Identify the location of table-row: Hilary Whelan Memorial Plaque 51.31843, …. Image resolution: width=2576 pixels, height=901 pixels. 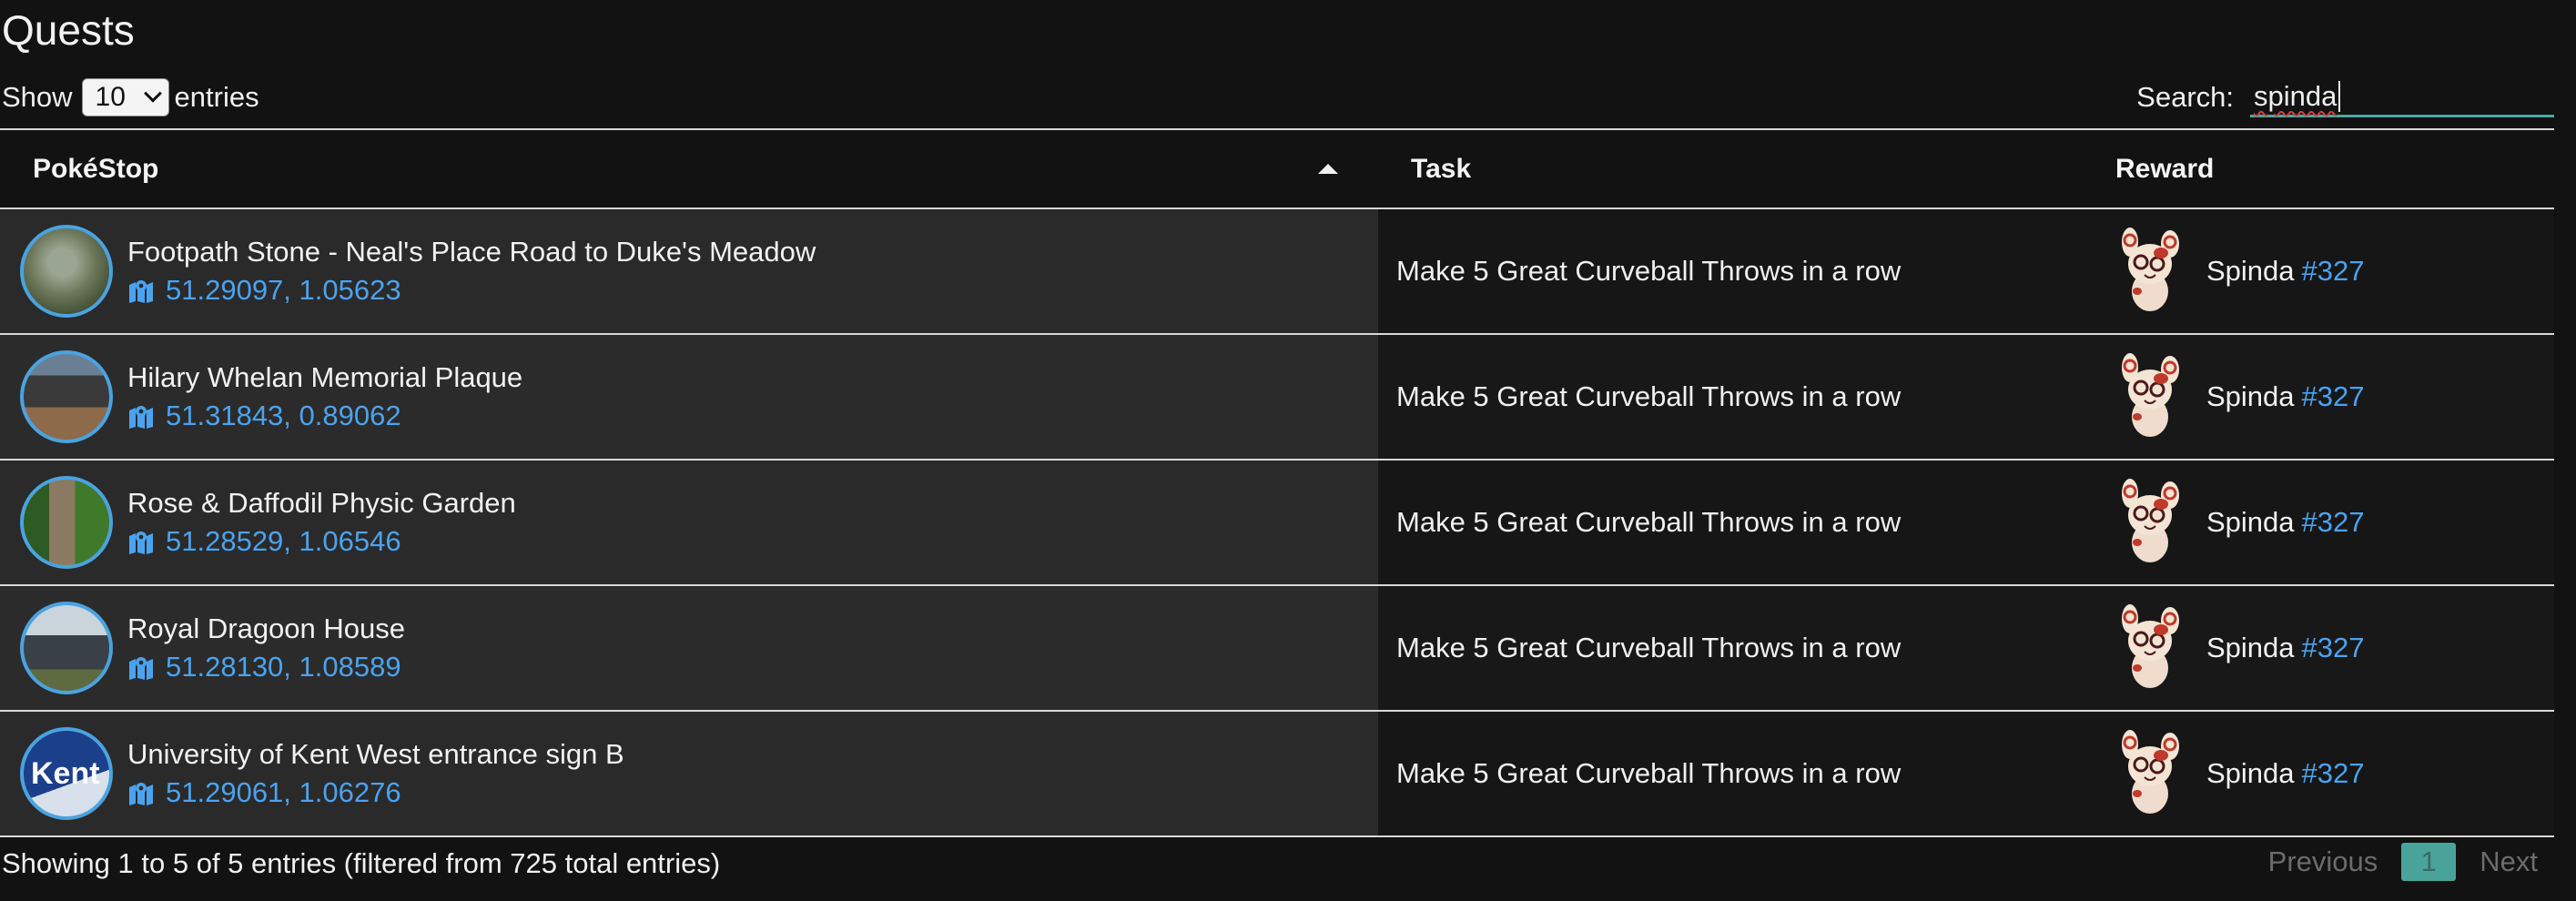
(1277, 397).